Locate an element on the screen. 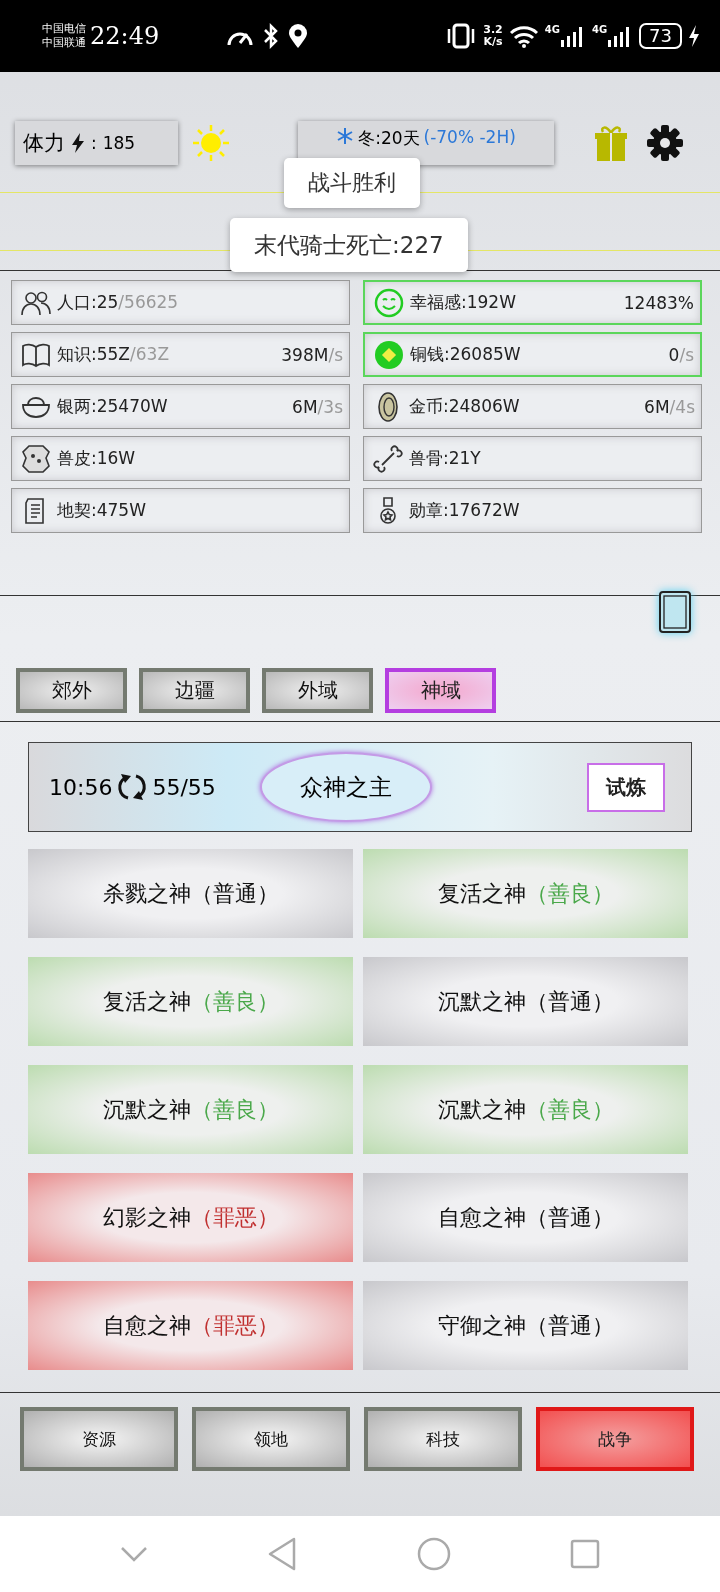  refresh-icon is located at coordinates (132, 787).